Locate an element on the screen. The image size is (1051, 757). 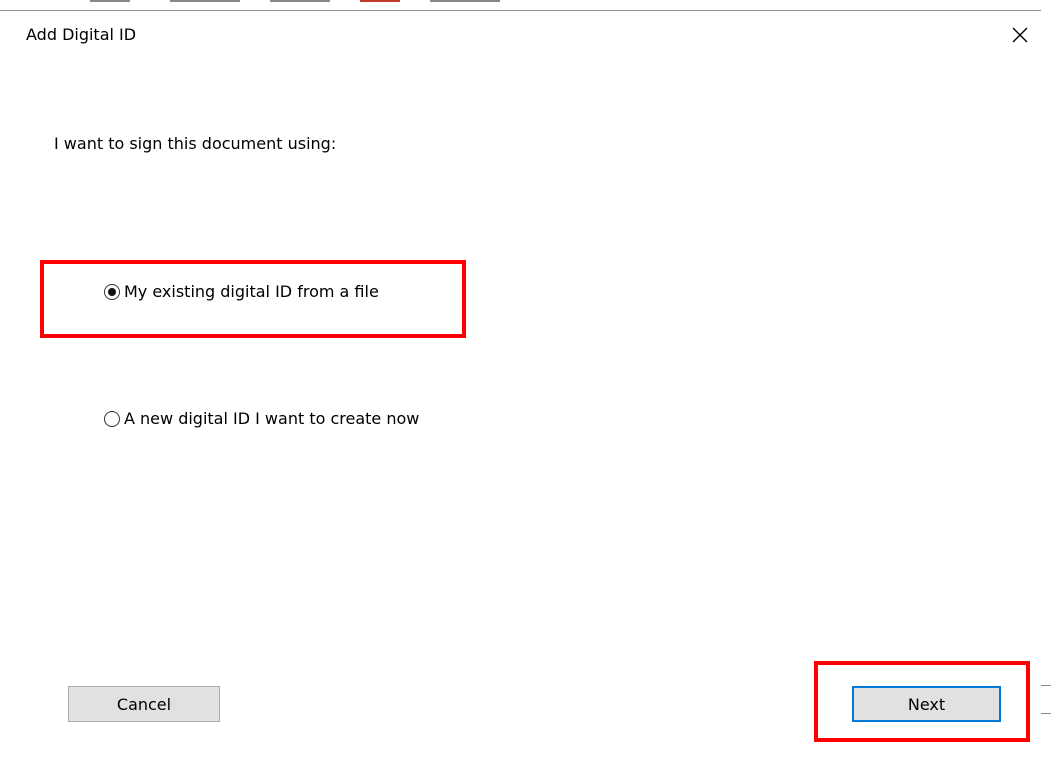
radio-option-new-id: A new digital ID I want to create now is located at coordinates (261, 418).